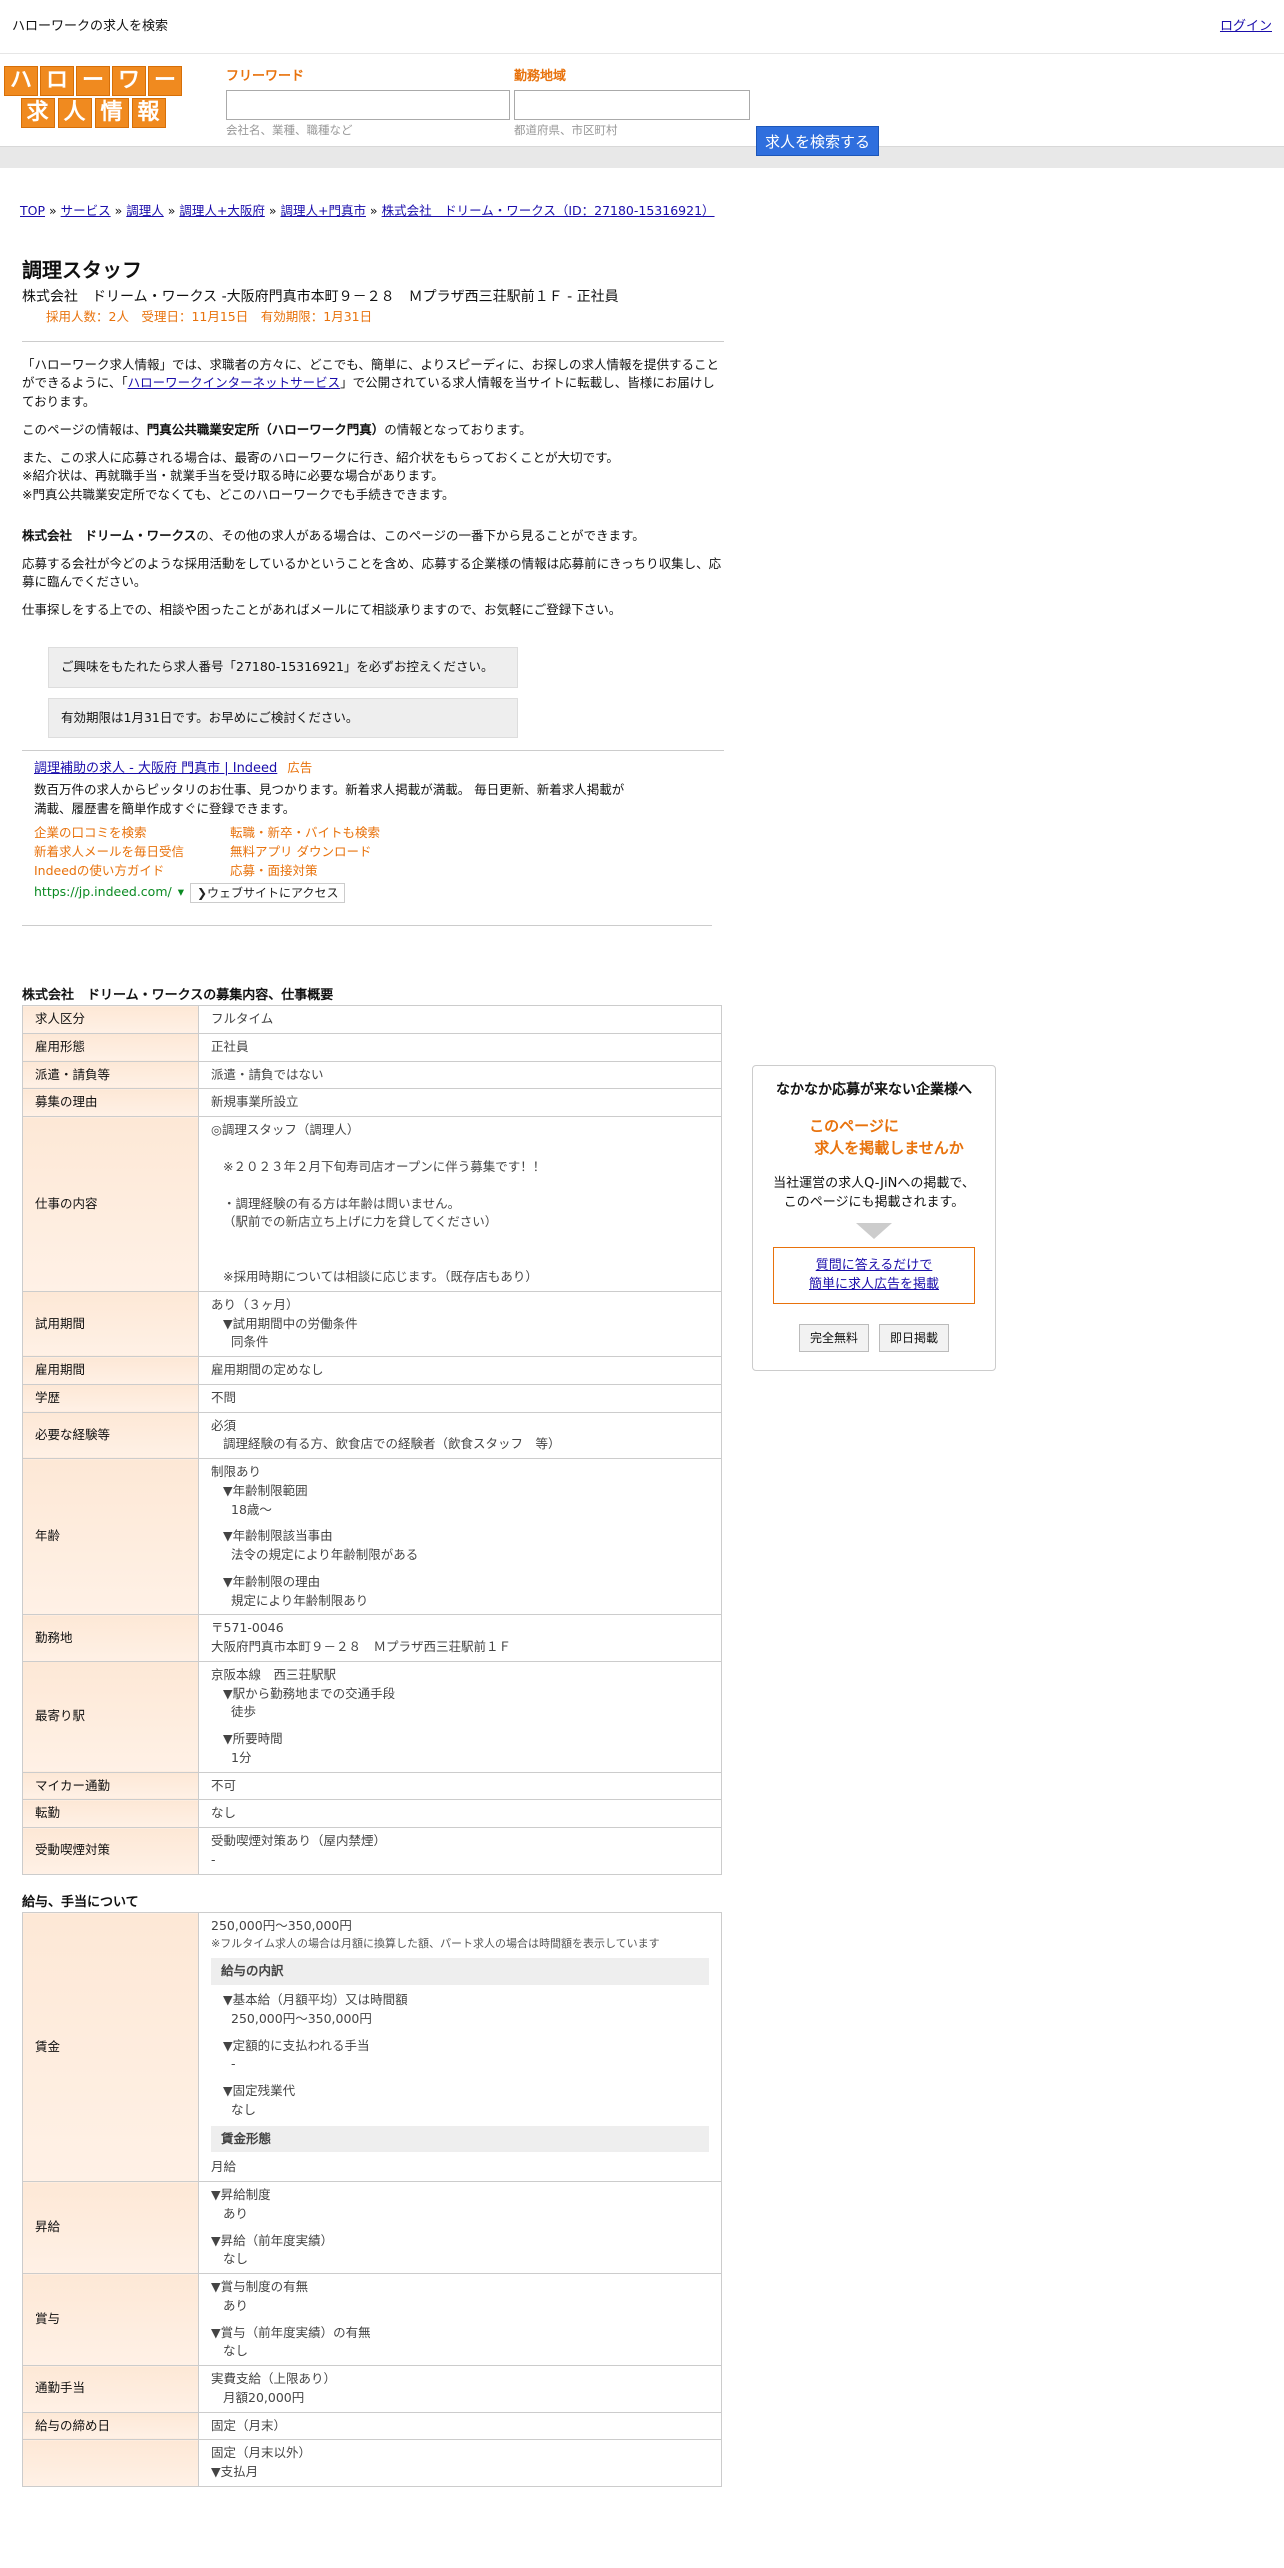 This screenshot has height=2568, width=1284. What do you see at coordinates (818, 141) in the screenshot?
I see `search-button: 求人を検索する` at bounding box center [818, 141].